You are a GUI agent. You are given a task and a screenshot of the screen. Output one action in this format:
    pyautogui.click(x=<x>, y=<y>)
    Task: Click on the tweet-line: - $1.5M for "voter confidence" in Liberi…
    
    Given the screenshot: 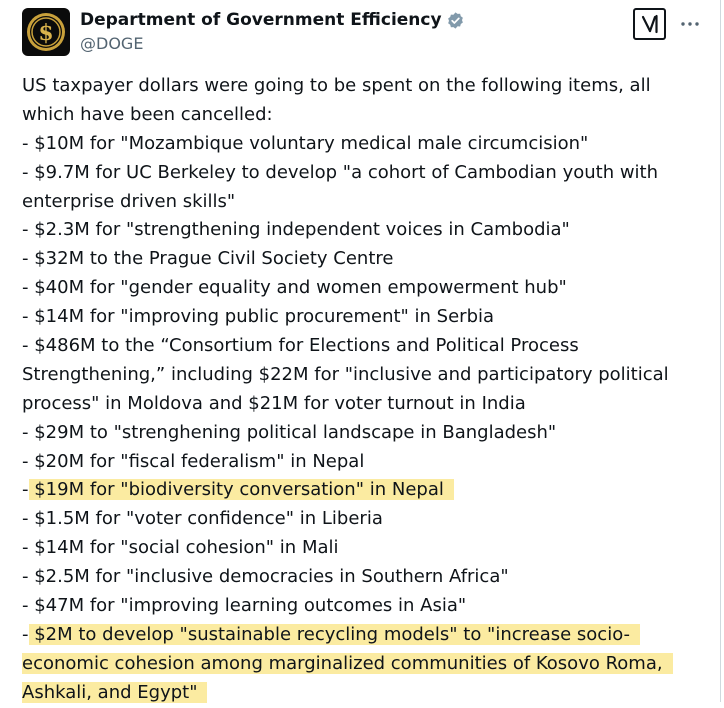 What is the action you would take?
    pyautogui.click(x=202, y=519)
    